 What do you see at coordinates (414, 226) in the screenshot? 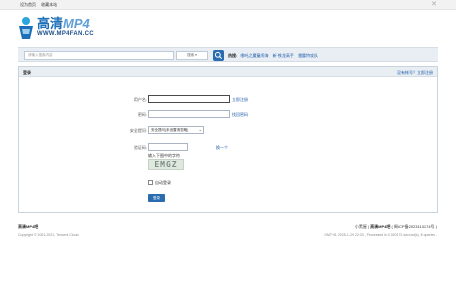
I see `icp-link: ( 闽ICP备2023113174号 )` at bounding box center [414, 226].